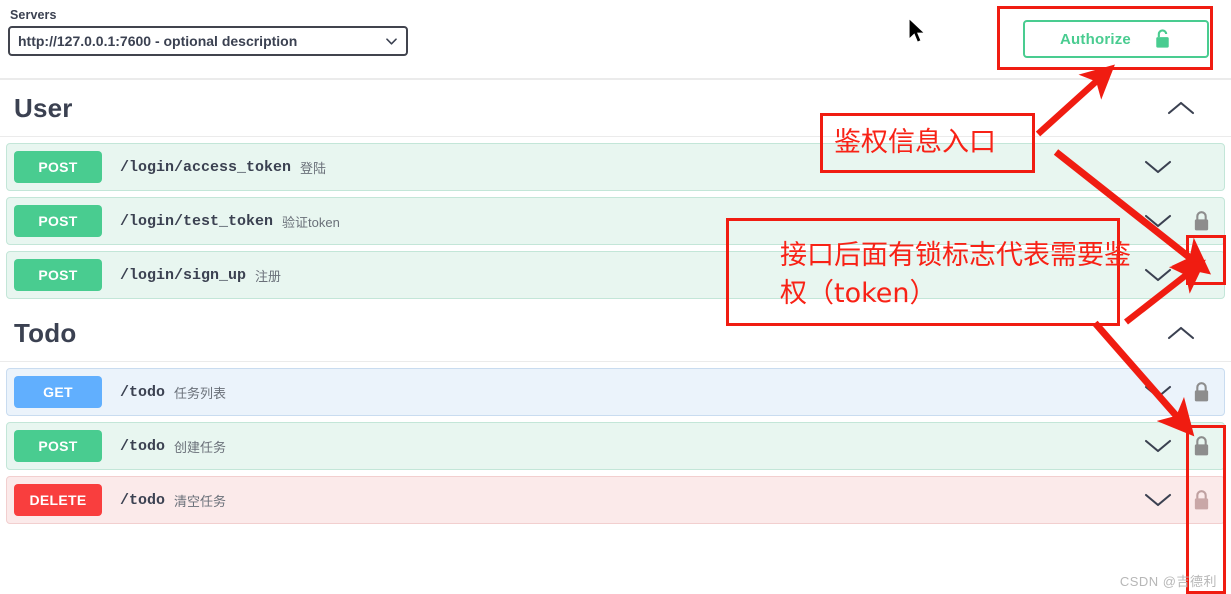 The width and height of the screenshot is (1231, 594). I want to click on operation-summary: 验证token, so click(311, 222).